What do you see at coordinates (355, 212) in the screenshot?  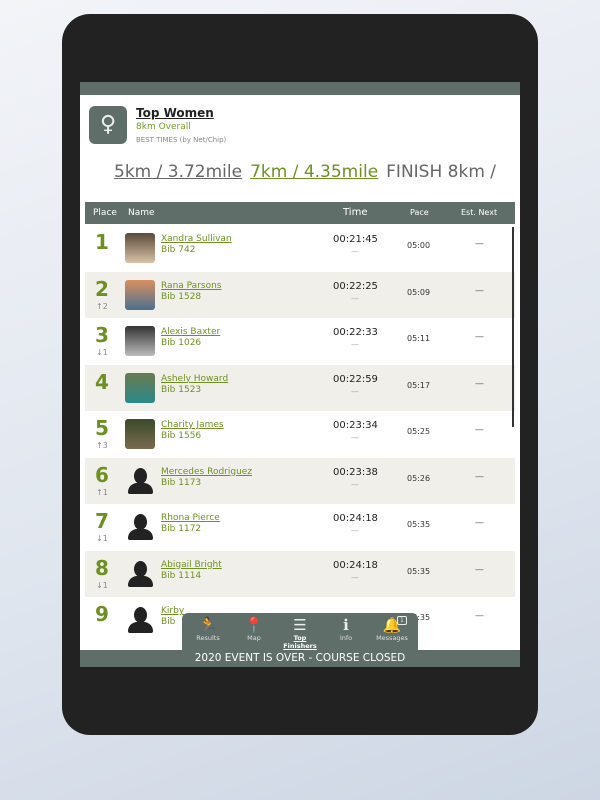 I see `col-time: Time` at bounding box center [355, 212].